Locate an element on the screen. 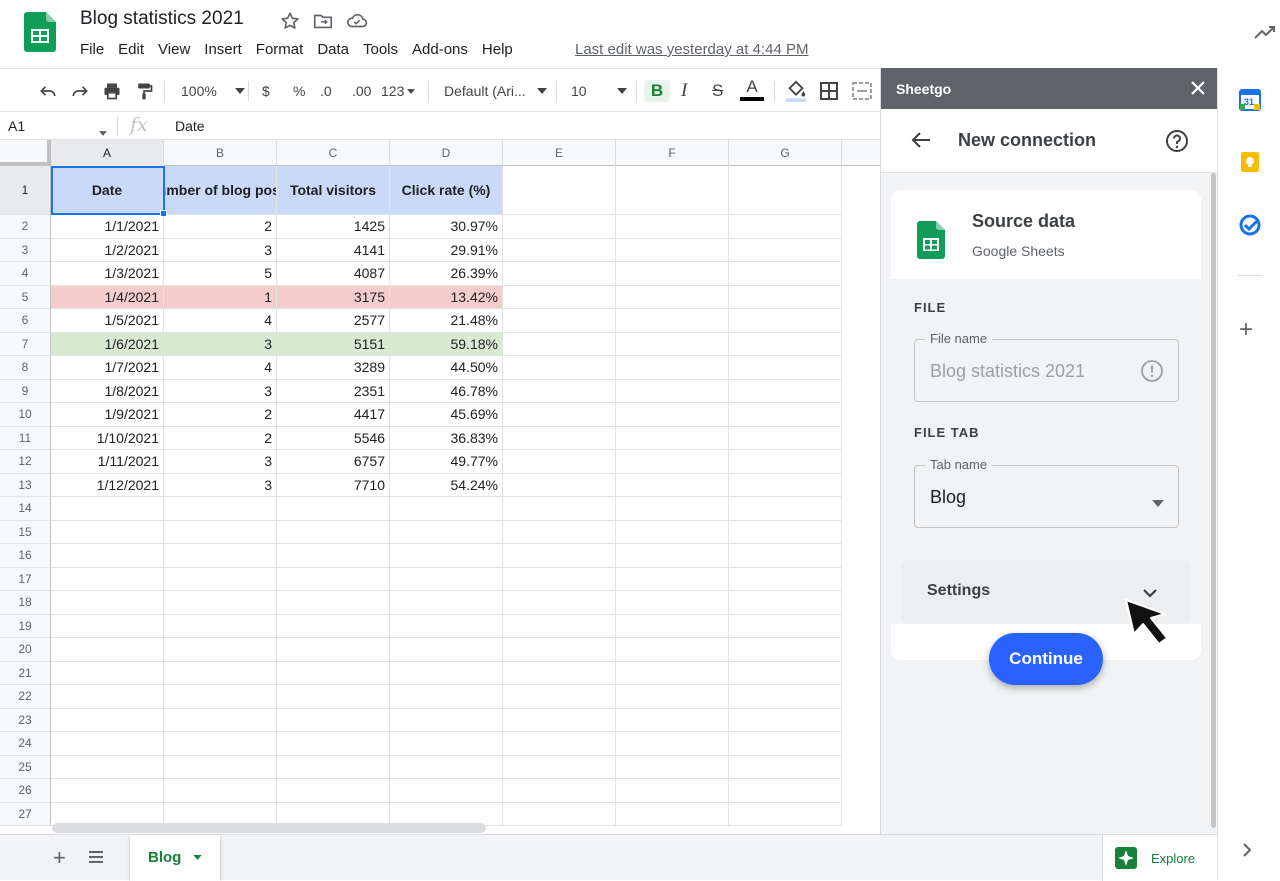 This screenshot has width=1280, height=881. row-header: 25 is located at coordinates (25, 767).